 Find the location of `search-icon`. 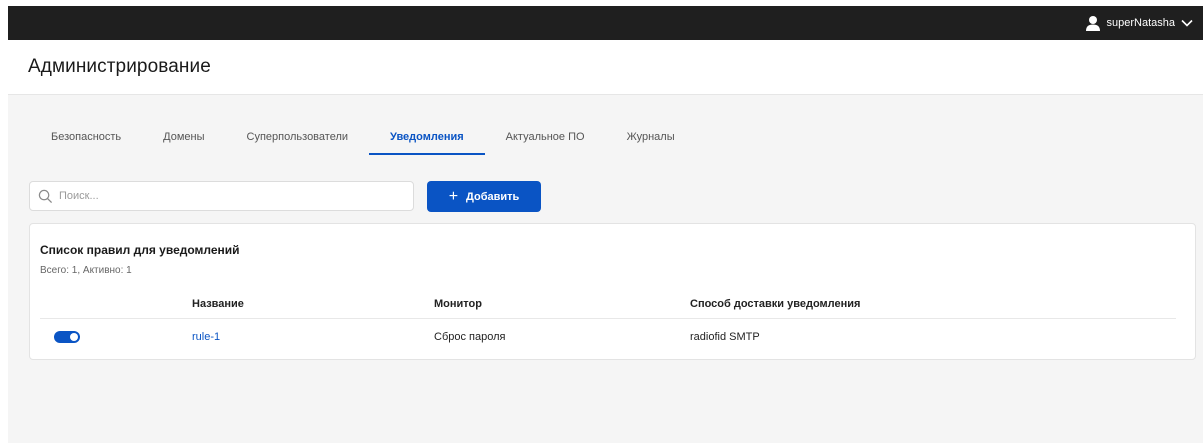

search-icon is located at coordinates (45, 196).